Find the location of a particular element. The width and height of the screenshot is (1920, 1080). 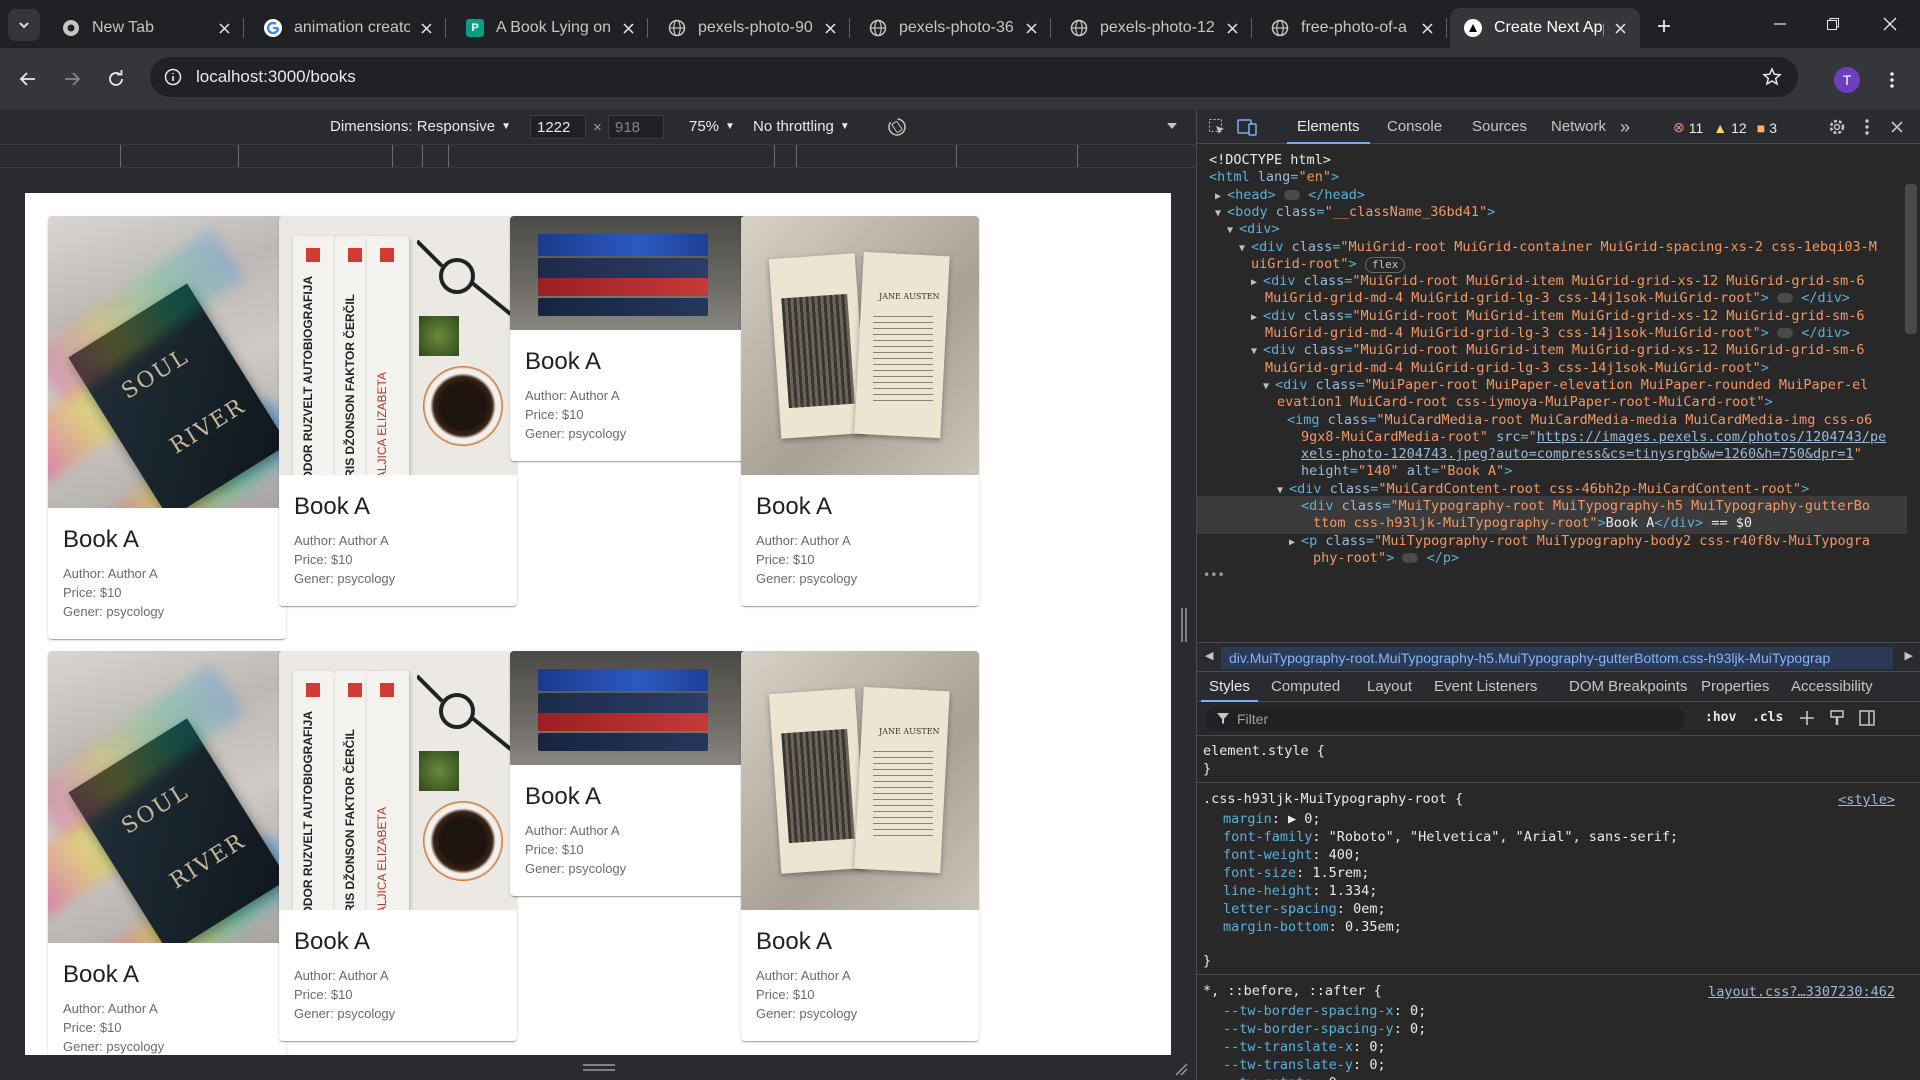

styles-subtab: Accessibility is located at coordinates (1832, 687).